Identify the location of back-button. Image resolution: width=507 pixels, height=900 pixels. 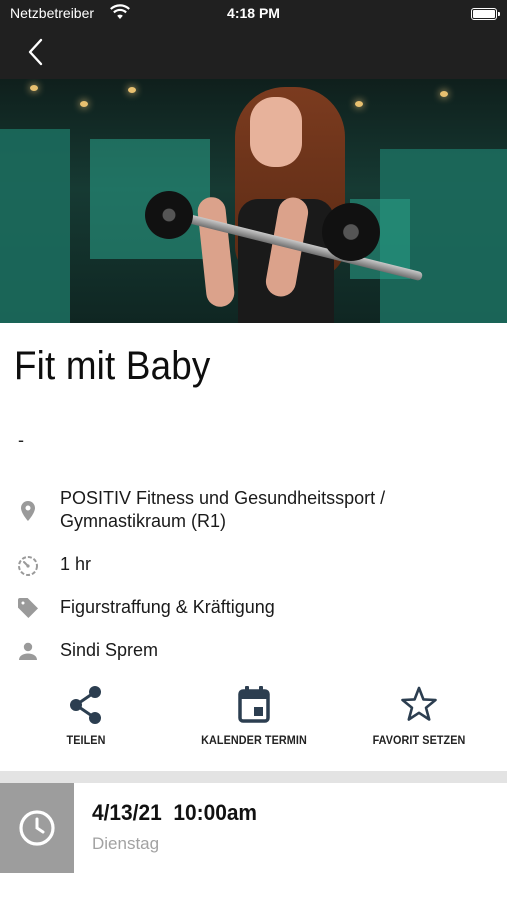
(36, 52).